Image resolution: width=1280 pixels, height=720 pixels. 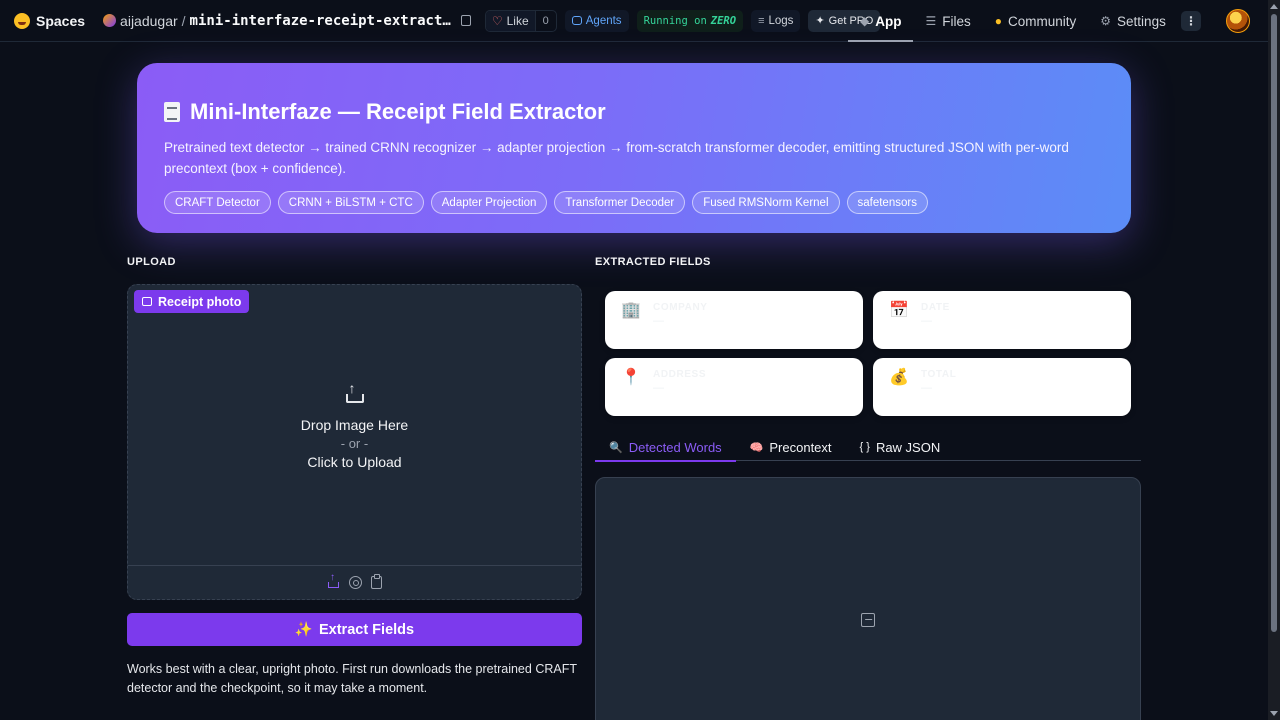 I want to click on extracted-fields-section-label: EXTRACTED FIELDS, so click(x=653, y=262).